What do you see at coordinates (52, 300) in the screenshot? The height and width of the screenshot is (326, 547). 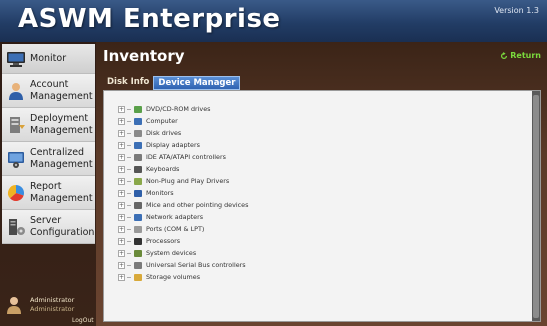 I see `user-name: Administrator` at bounding box center [52, 300].